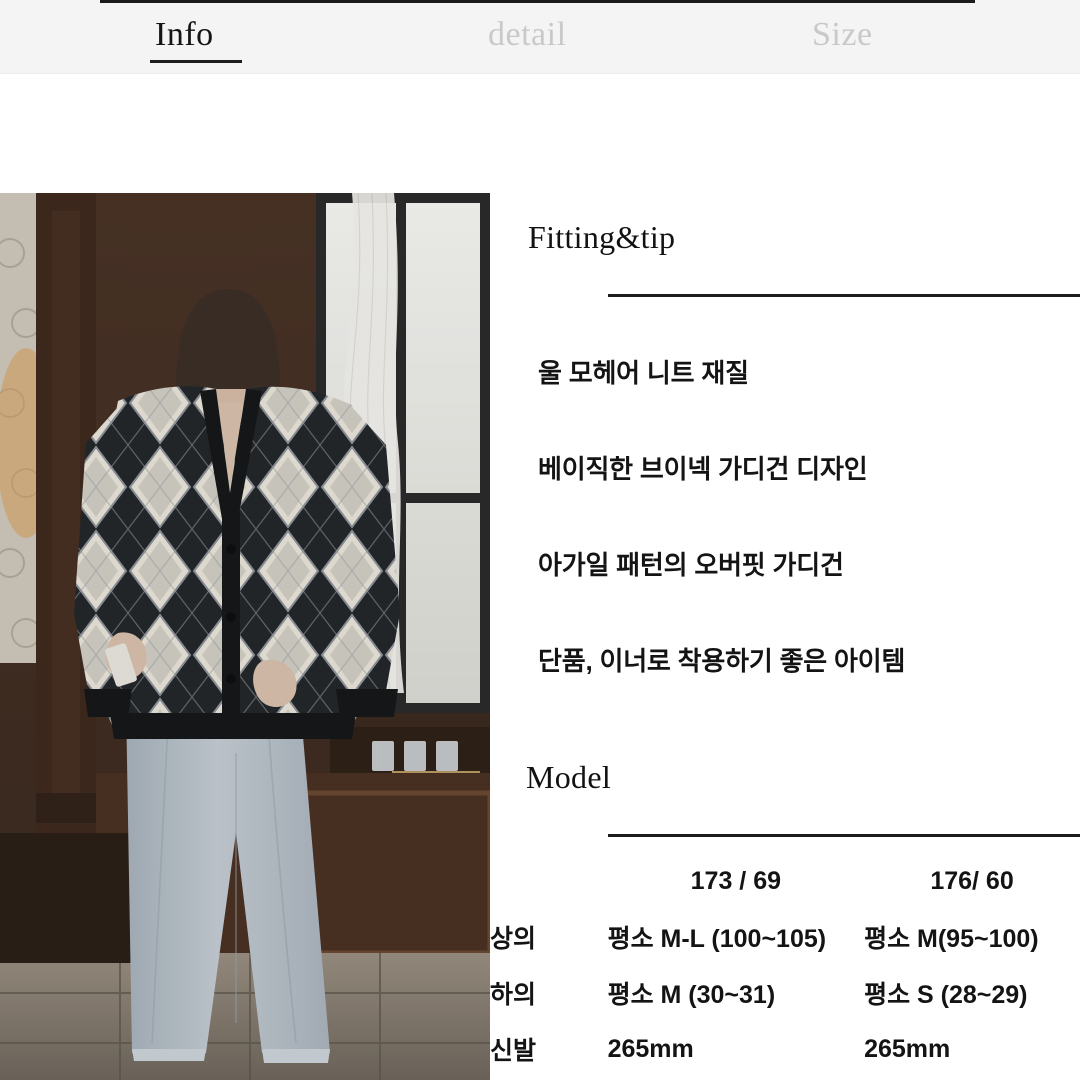 The image size is (1080, 1080). Describe the element at coordinates (844, 295) in the screenshot. I see `fitting-tip-rule` at that location.